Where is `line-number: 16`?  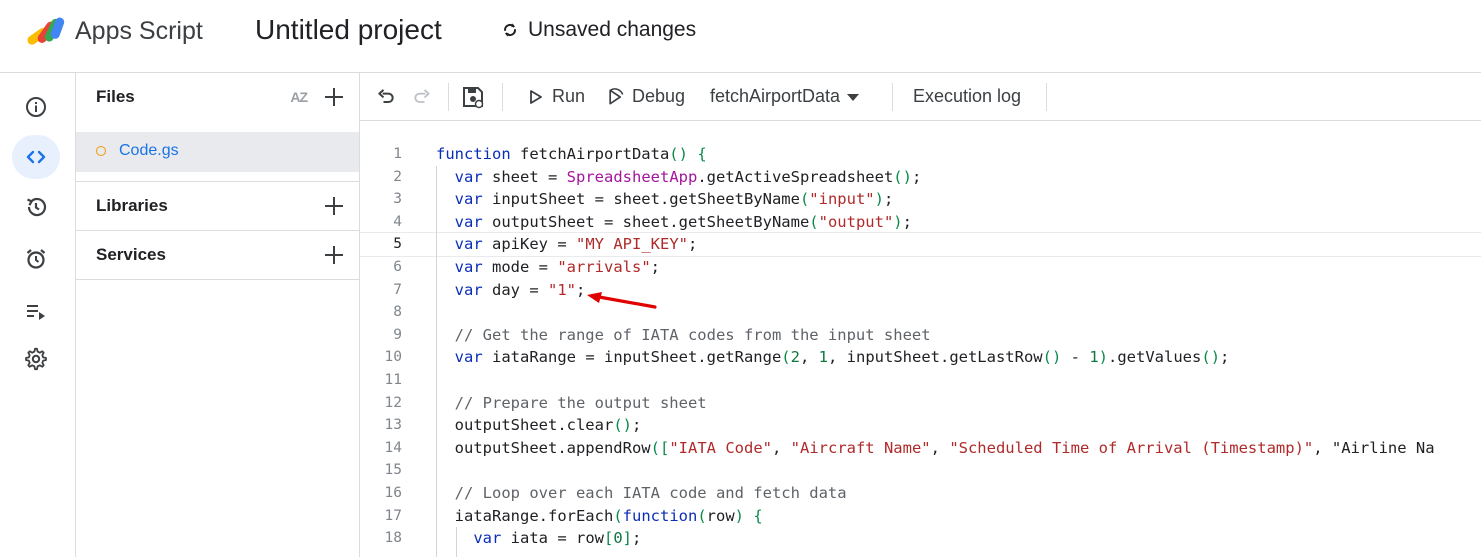 line-number: 16 is located at coordinates (393, 493).